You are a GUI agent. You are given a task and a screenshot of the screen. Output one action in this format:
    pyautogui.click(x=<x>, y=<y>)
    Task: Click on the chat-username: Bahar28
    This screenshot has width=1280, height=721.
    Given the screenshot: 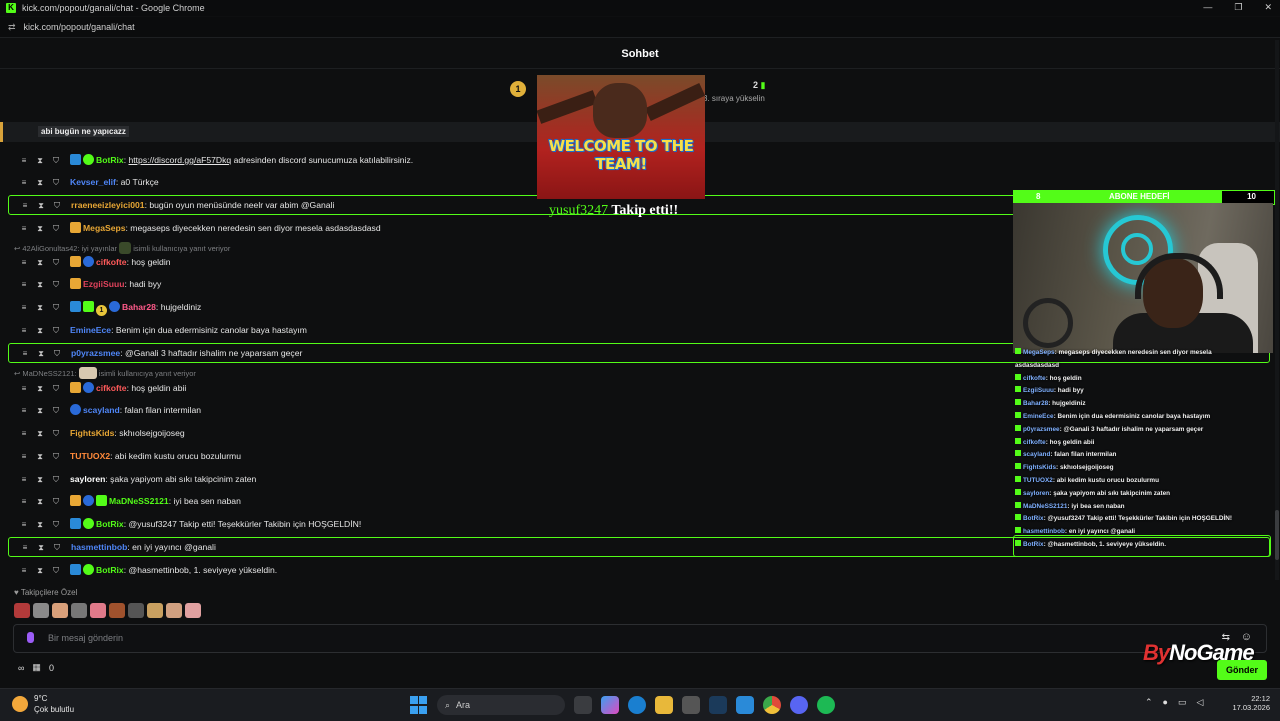 What is the action you would take?
    pyautogui.click(x=139, y=307)
    